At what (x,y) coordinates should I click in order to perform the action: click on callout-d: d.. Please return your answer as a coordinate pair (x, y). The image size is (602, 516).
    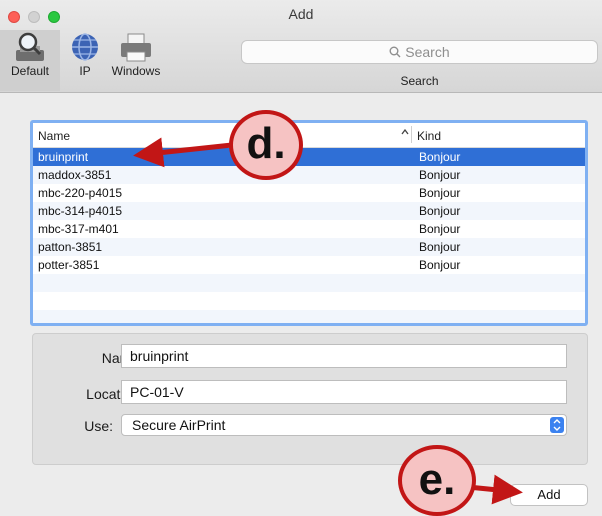
    Looking at the image, I should click on (266, 145).